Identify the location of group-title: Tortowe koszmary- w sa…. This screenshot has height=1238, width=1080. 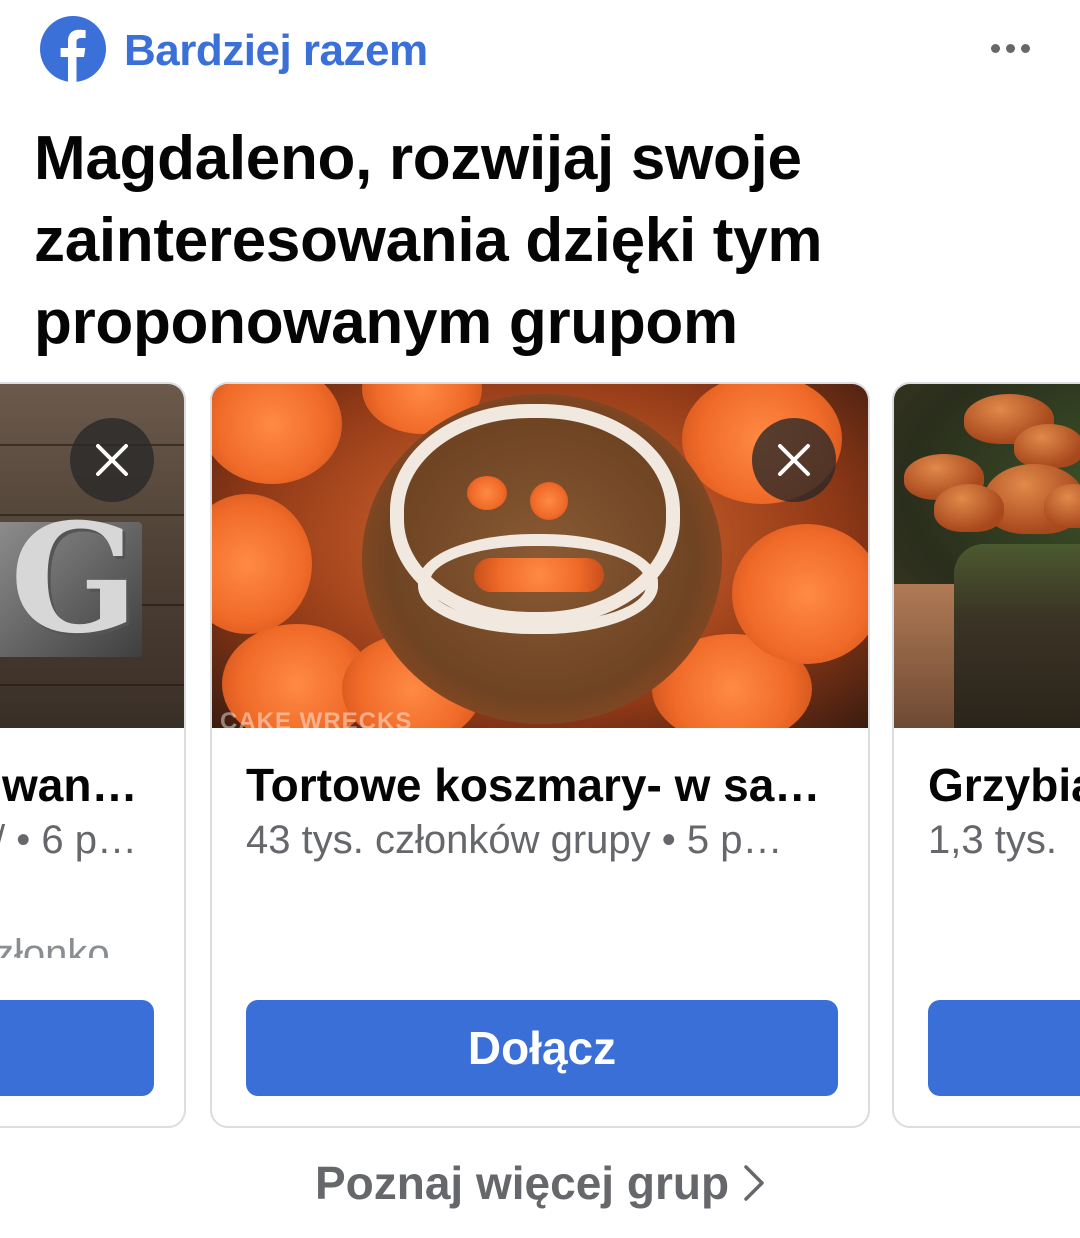
(533, 785).